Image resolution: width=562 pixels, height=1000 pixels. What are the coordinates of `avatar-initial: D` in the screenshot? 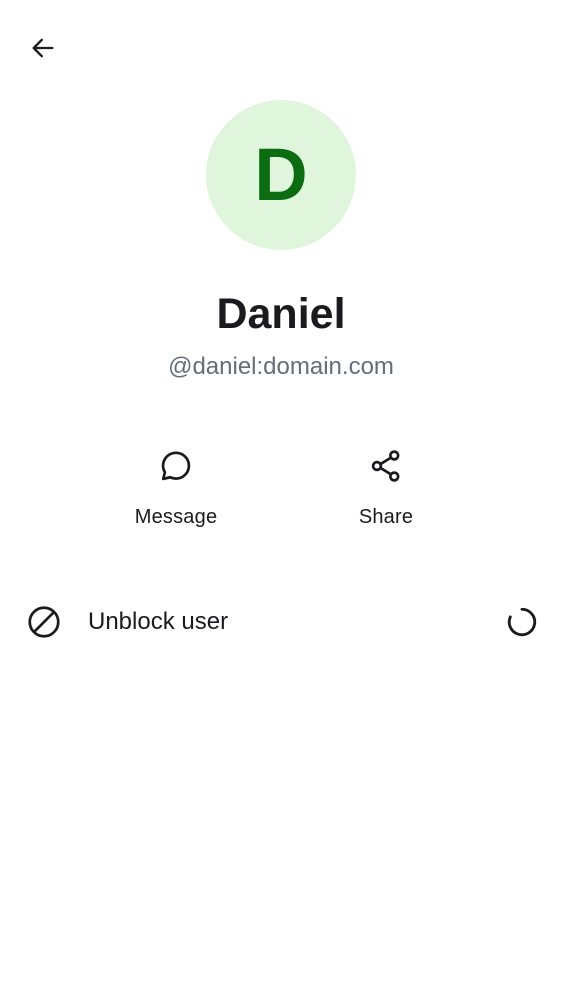 It's located at (281, 174).